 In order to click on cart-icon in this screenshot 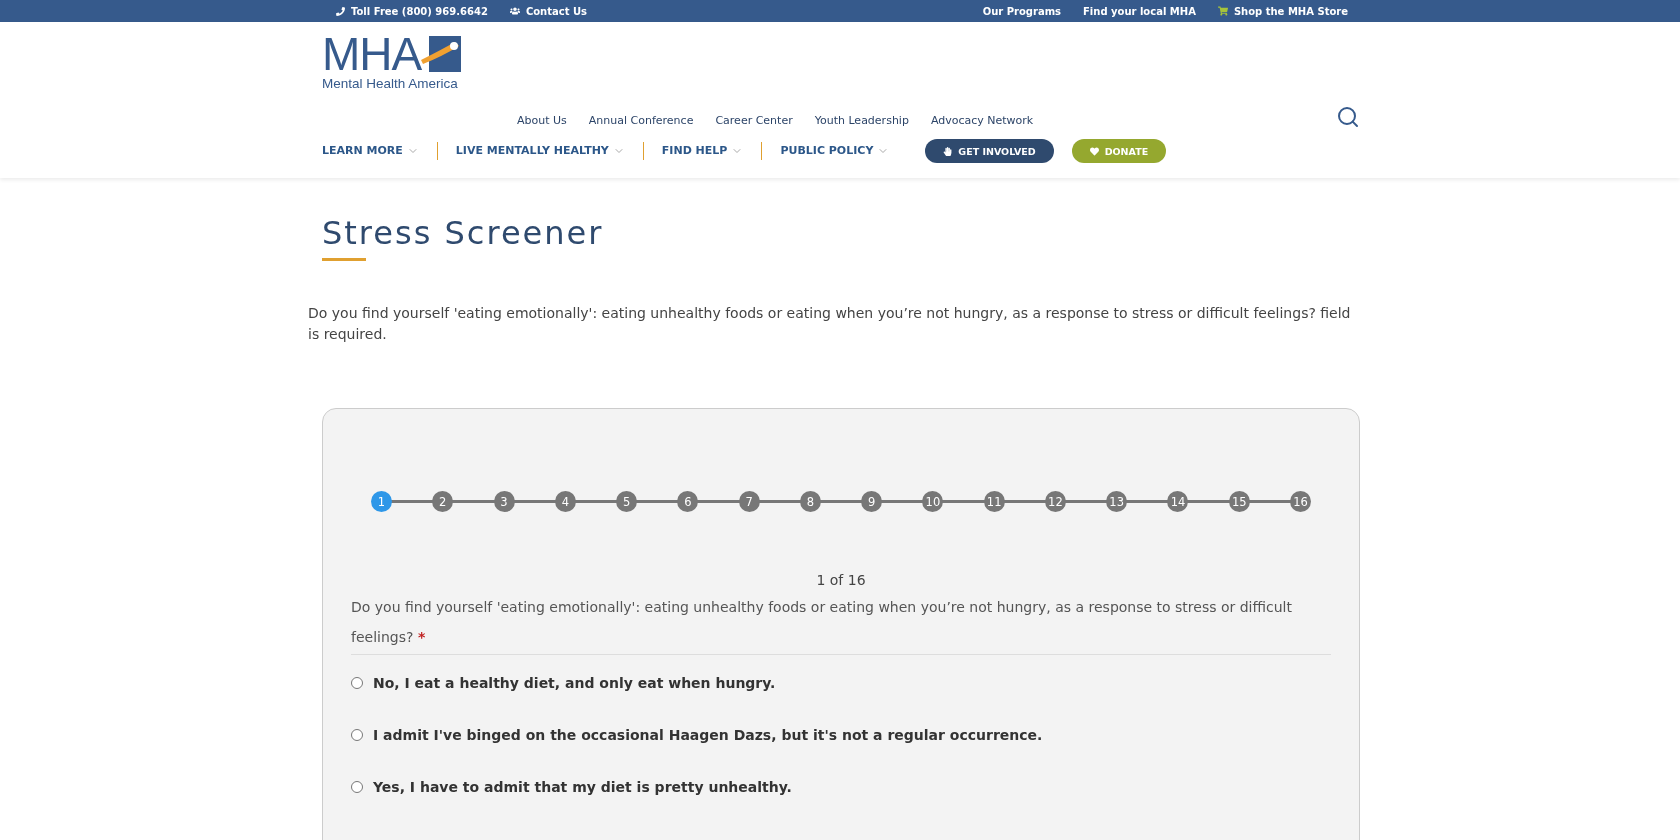, I will do `click(1222, 11)`.